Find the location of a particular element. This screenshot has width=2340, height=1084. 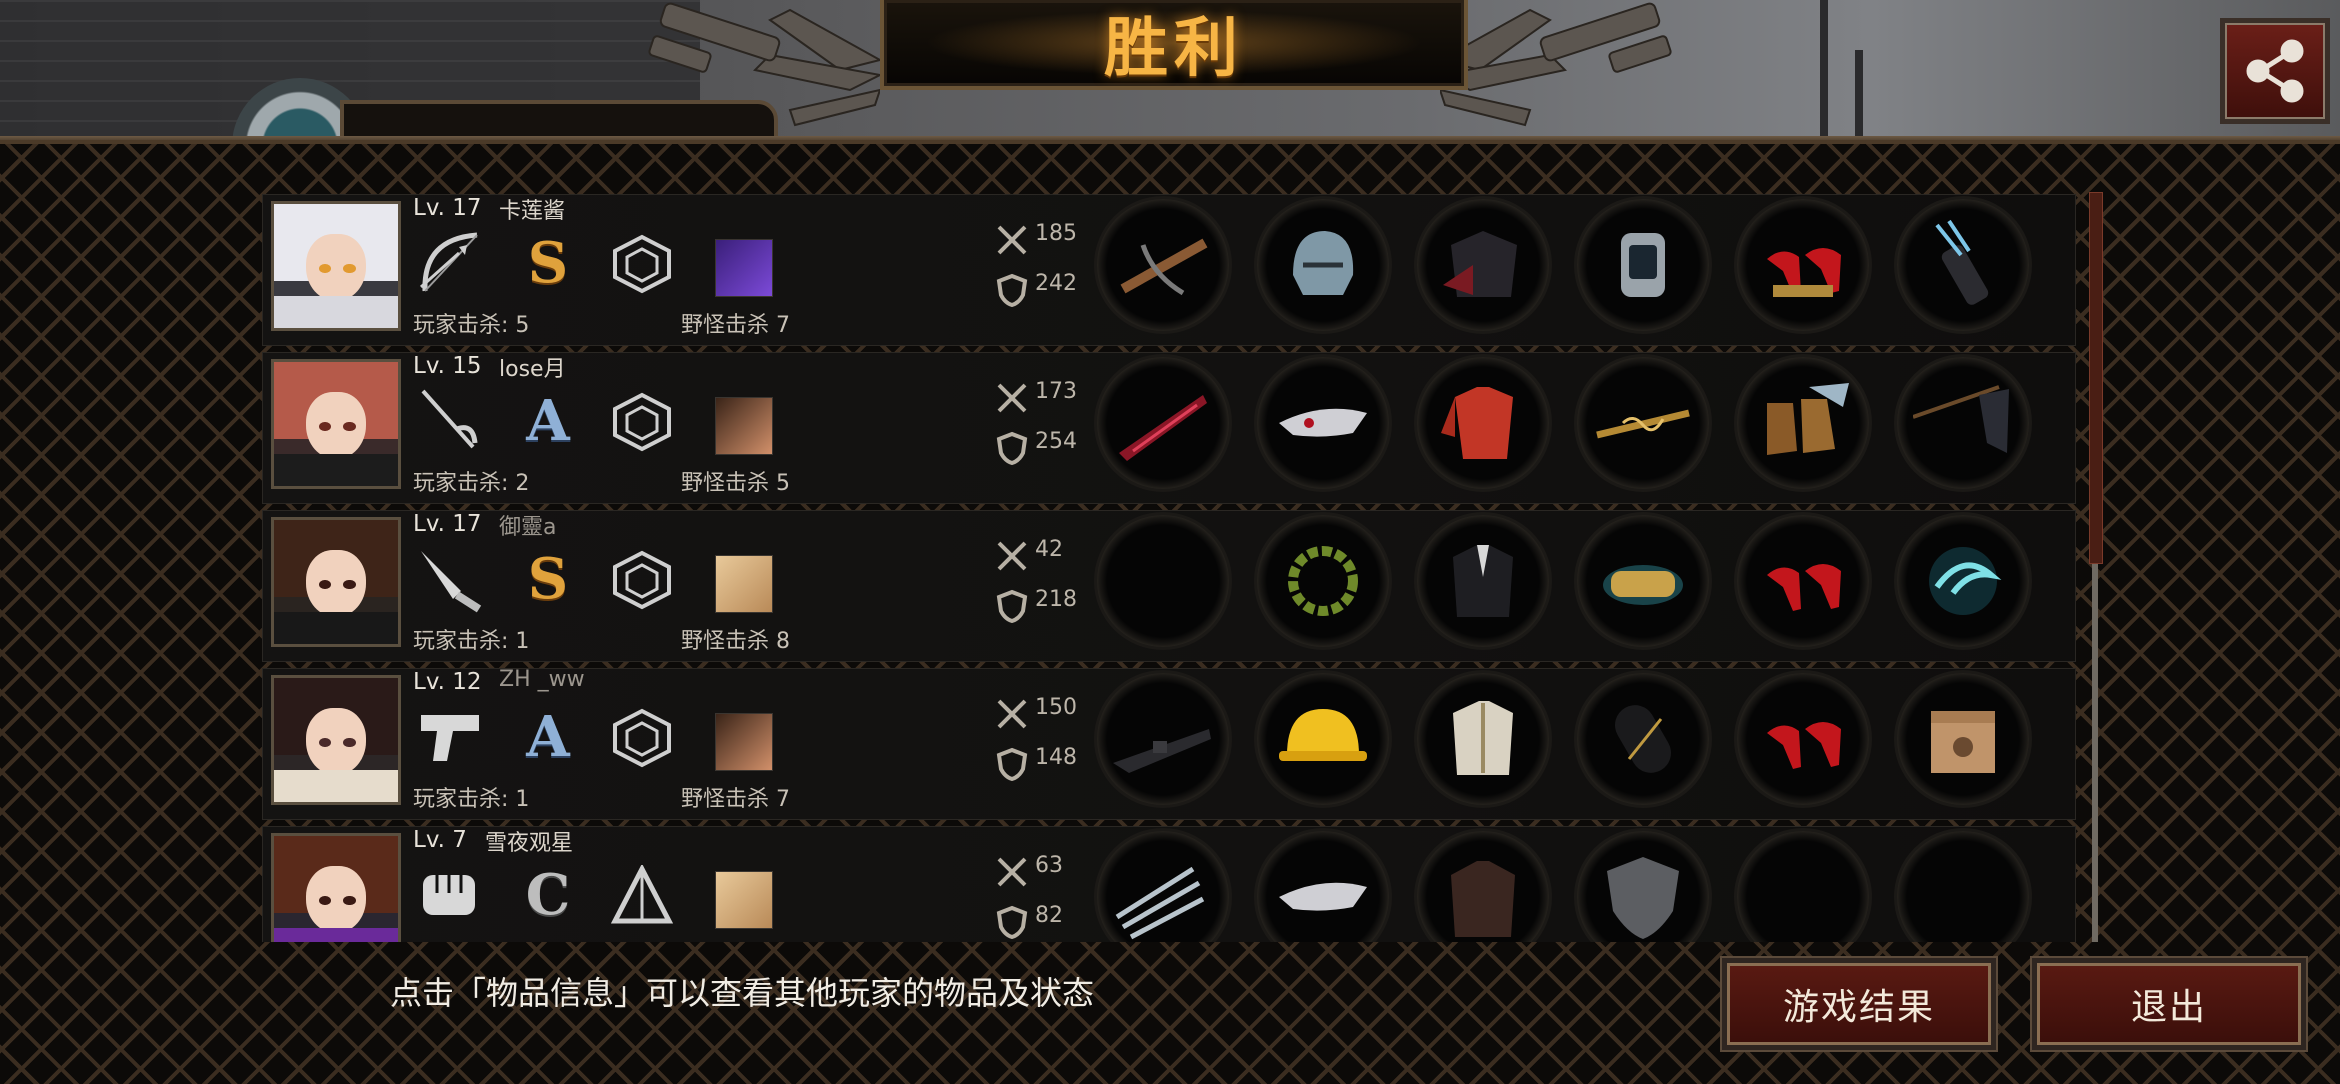

triangle-emblem-icon is located at coordinates (642, 896).